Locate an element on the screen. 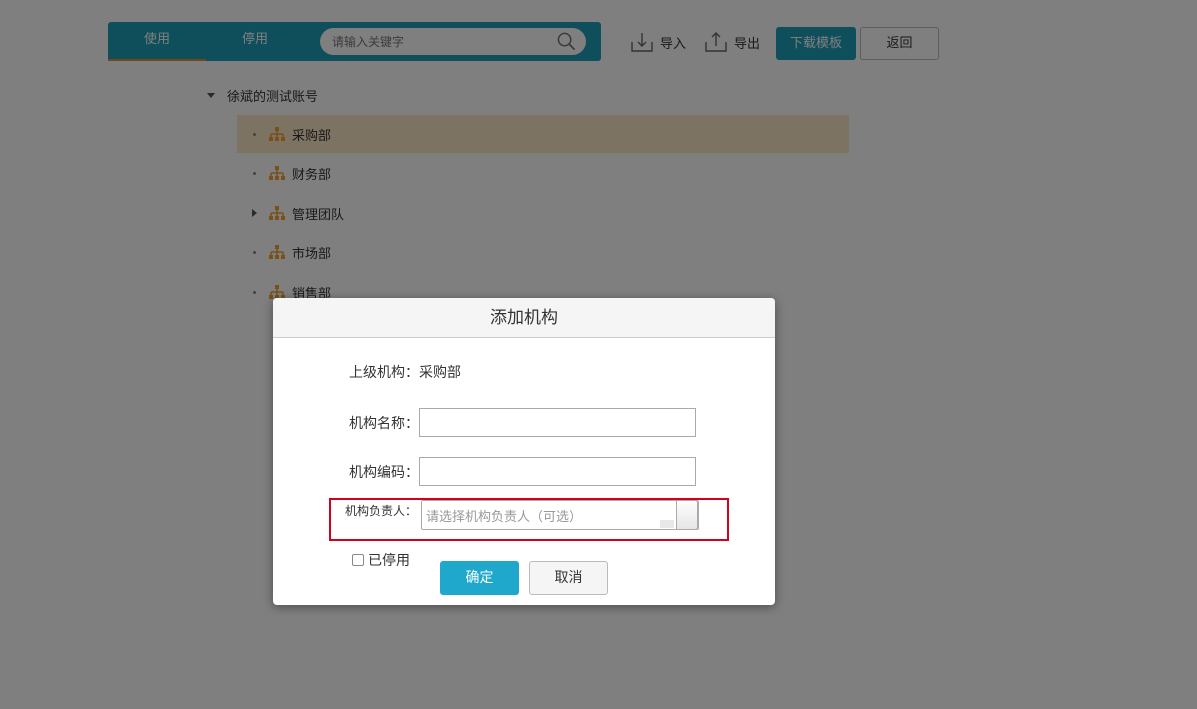  org-name-label: 机构名称： is located at coordinates (384, 423).